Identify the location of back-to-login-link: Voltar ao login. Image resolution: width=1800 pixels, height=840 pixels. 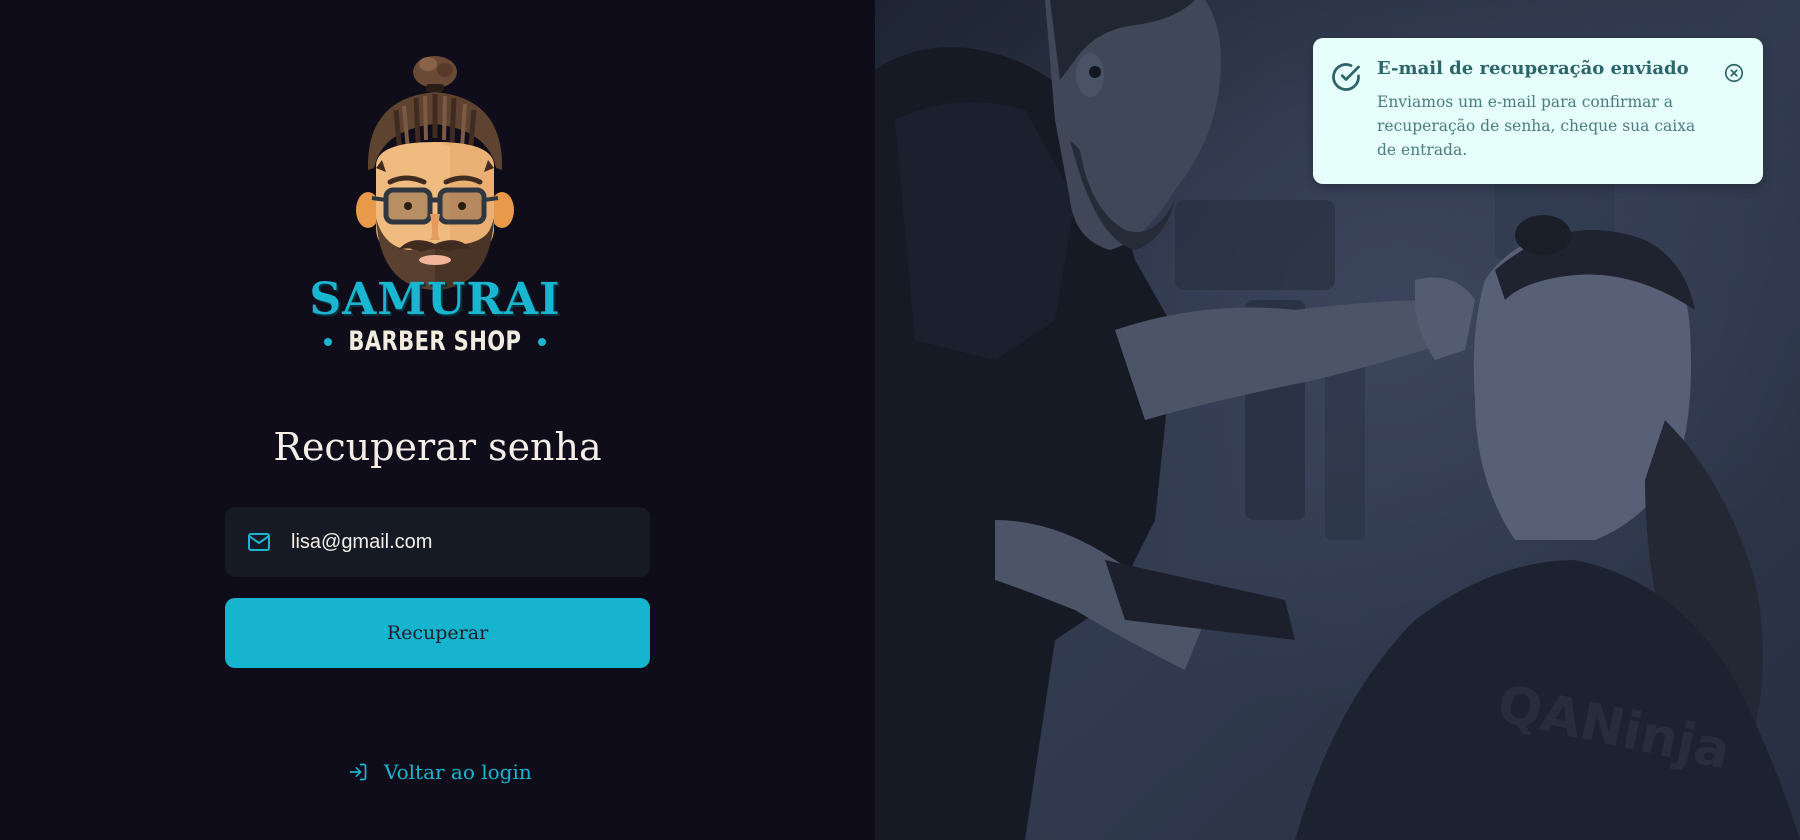
(440, 772).